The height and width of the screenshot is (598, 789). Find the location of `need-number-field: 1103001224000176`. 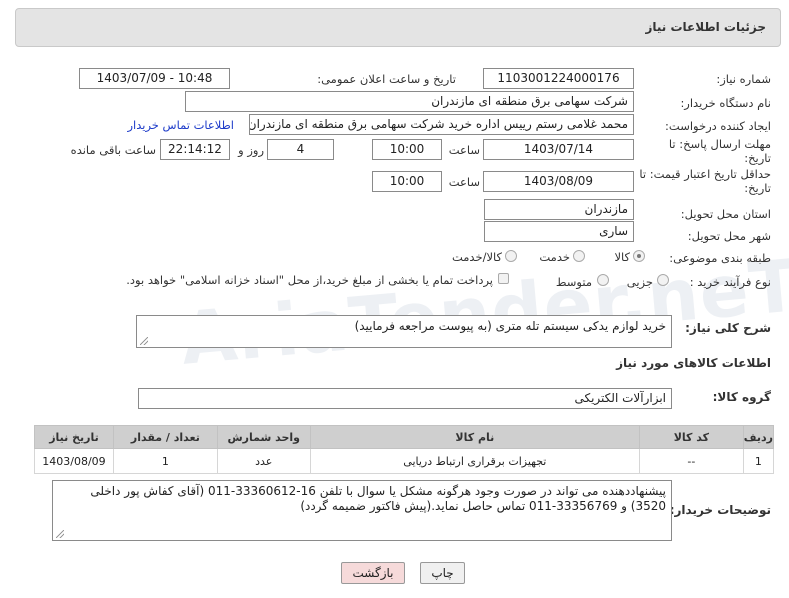

need-number-field: 1103001224000176 is located at coordinates (558, 78).